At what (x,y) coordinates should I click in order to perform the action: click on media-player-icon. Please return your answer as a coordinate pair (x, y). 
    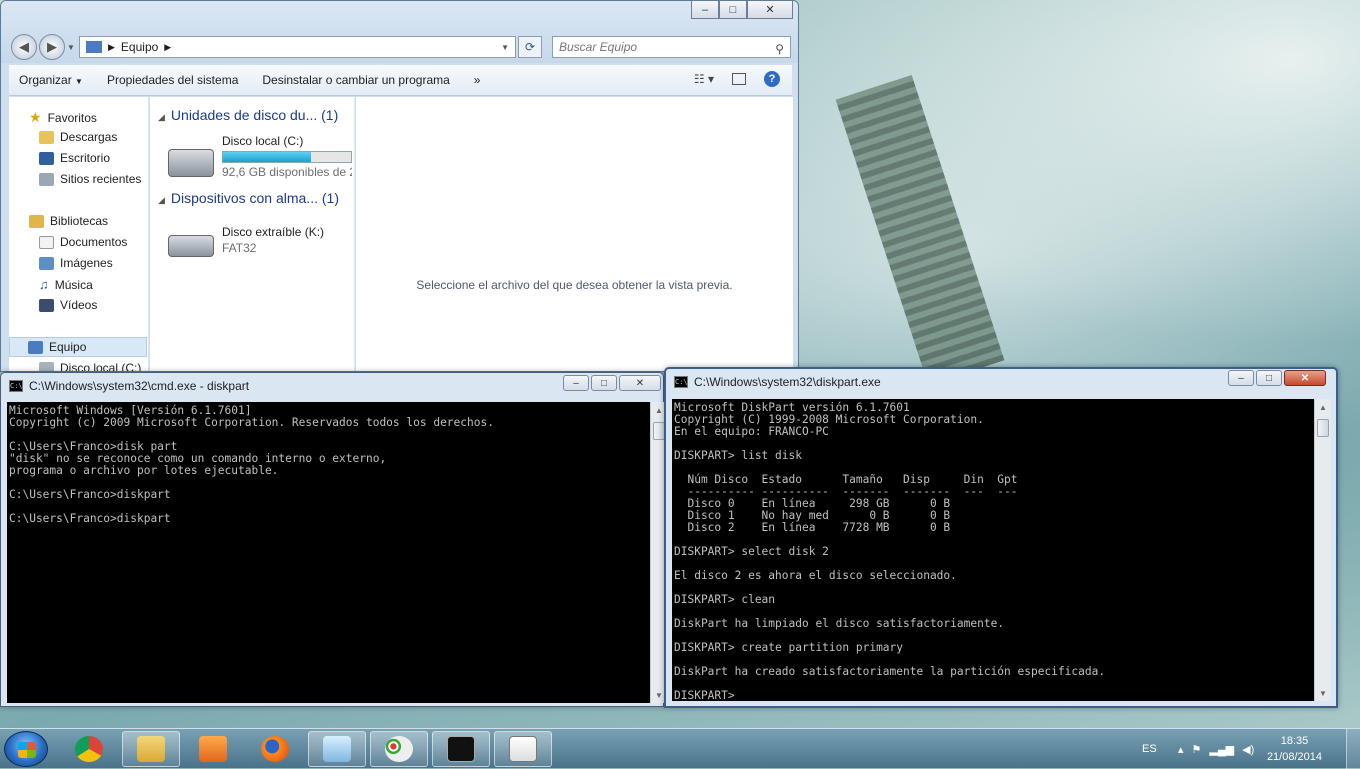
    Looking at the image, I should click on (213, 749).